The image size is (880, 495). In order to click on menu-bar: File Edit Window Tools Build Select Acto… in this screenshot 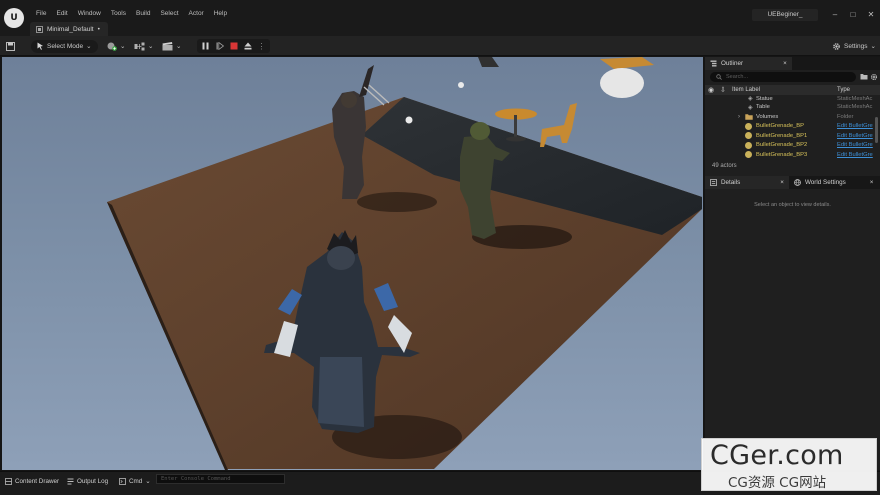, I will do `click(131, 13)`.